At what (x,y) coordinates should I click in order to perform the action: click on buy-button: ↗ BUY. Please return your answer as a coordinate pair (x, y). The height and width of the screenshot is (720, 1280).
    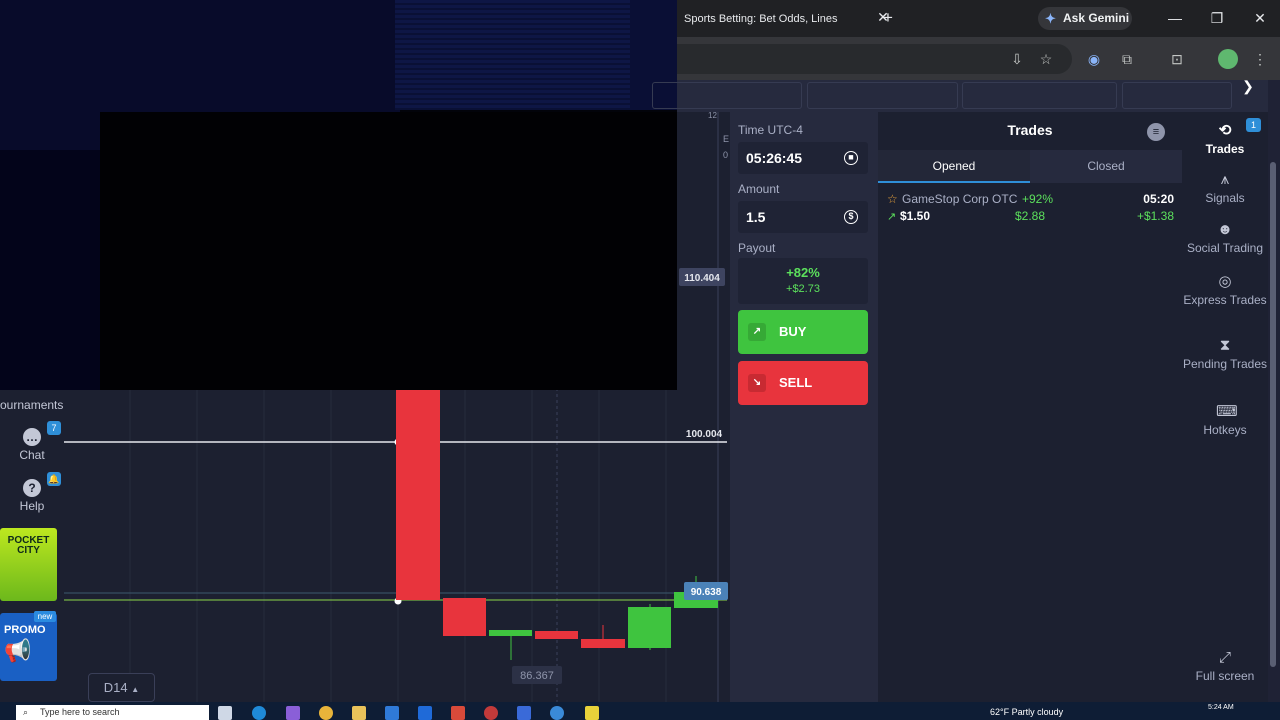
    Looking at the image, I should click on (803, 332).